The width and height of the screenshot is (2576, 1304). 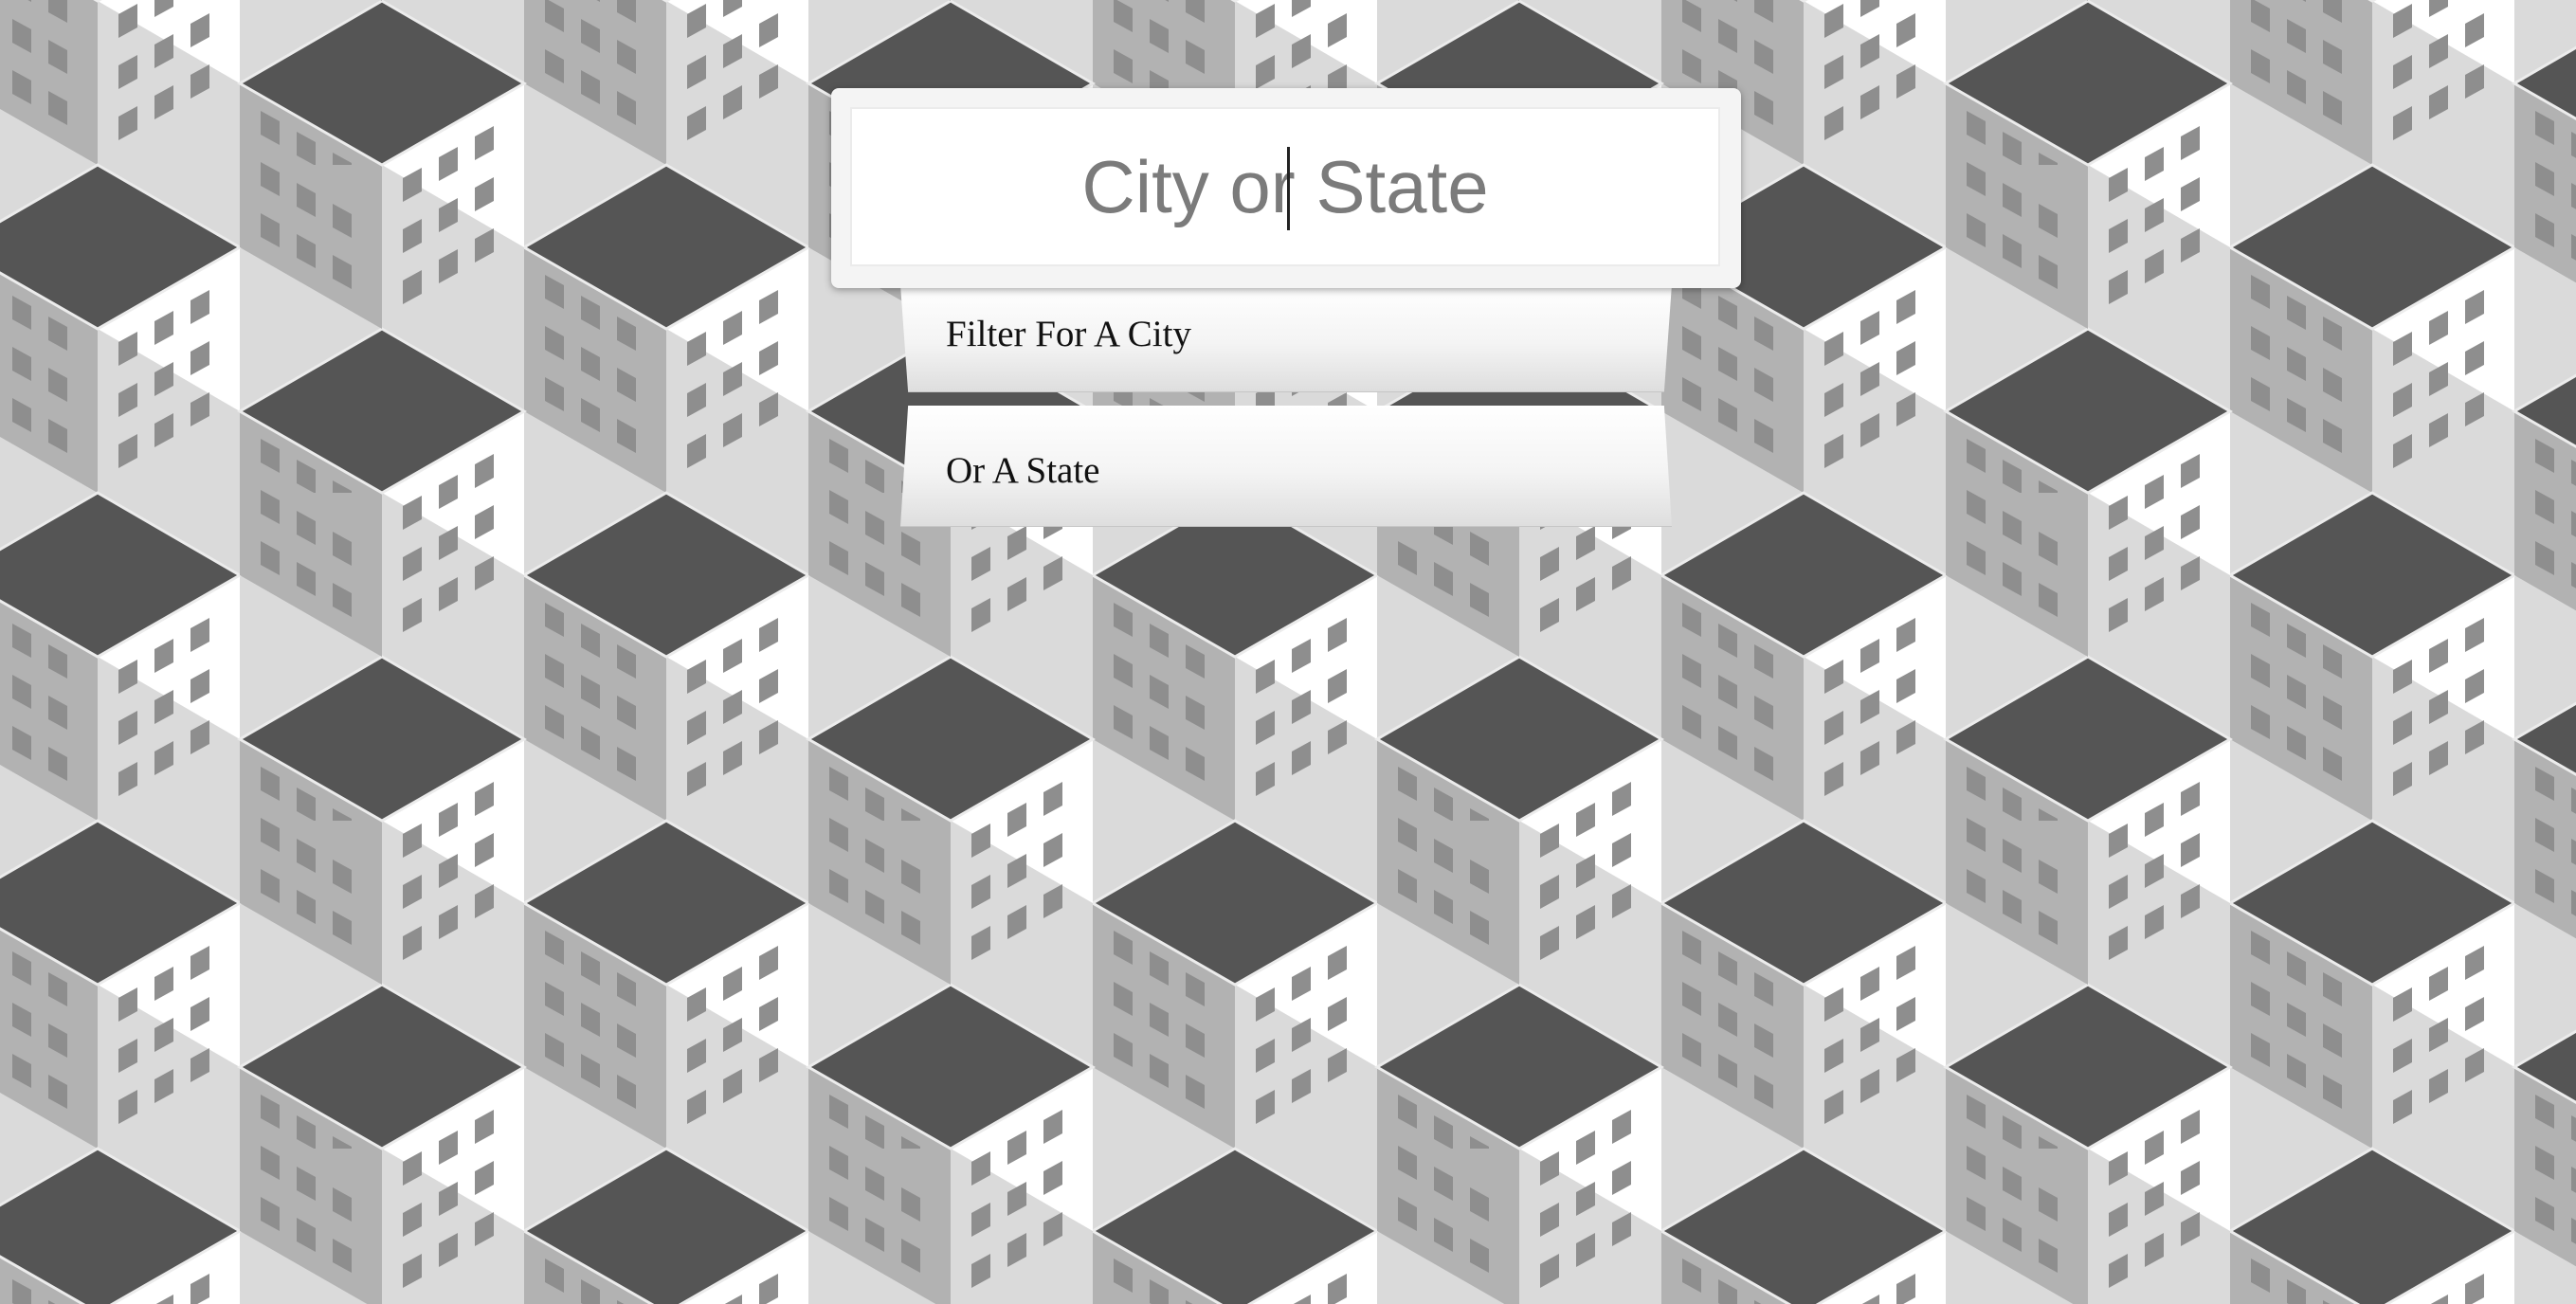 I want to click on suggestions-list: Filter For A City Or A State, so click(x=1286, y=405).